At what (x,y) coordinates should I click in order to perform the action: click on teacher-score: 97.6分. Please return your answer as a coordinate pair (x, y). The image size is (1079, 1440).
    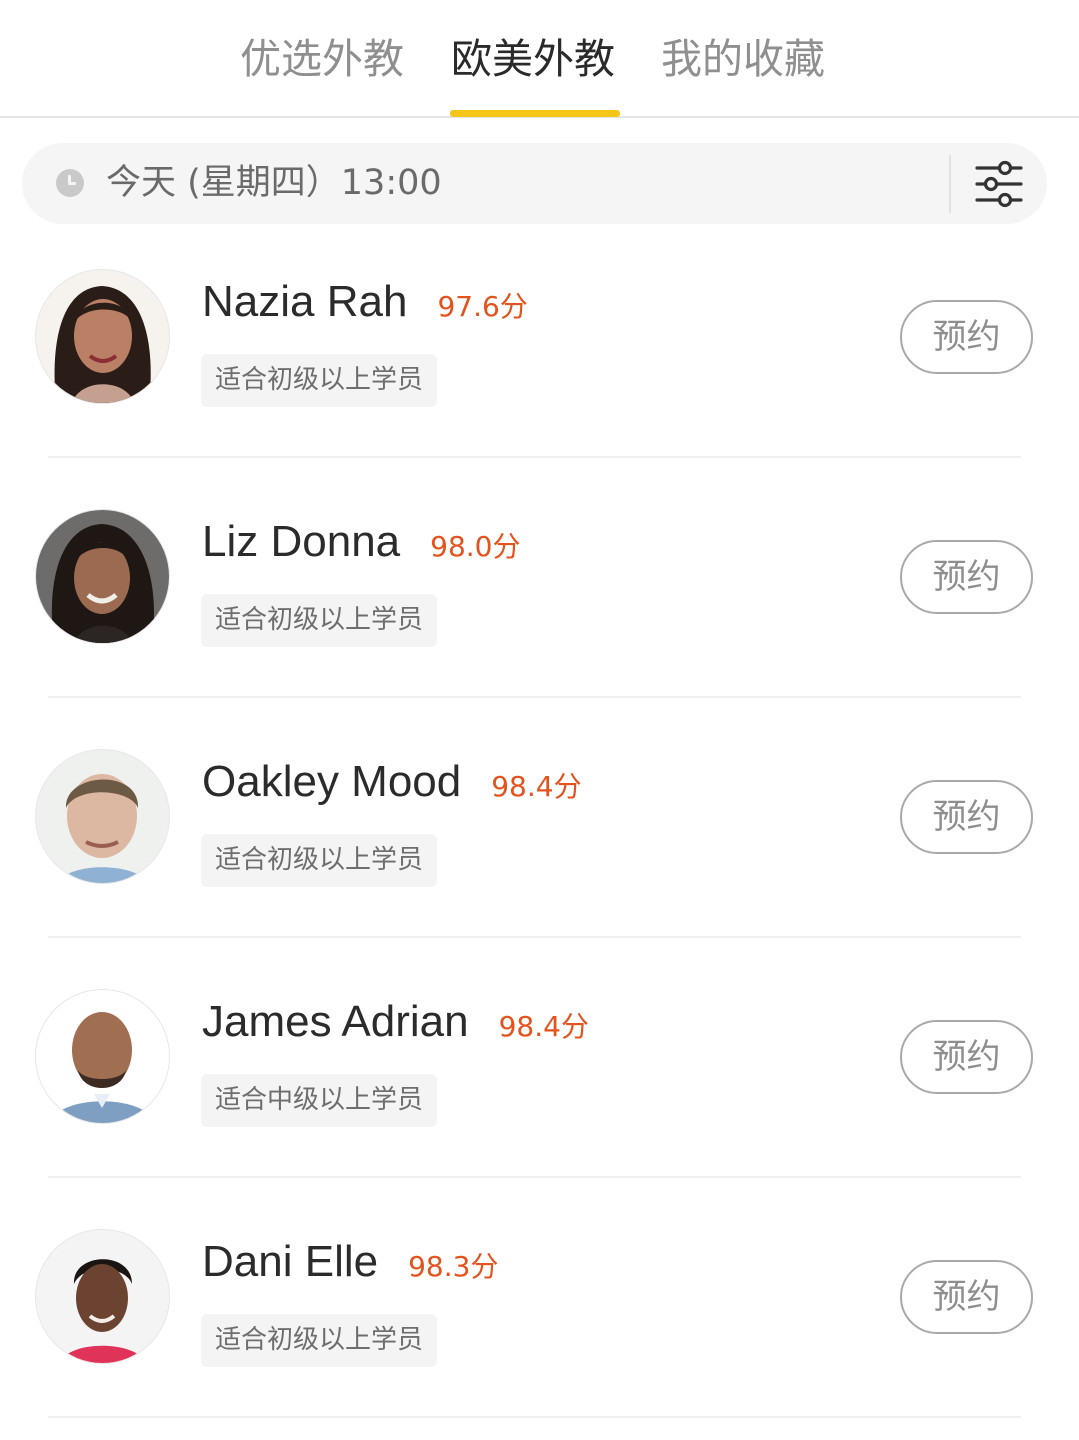
    Looking at the image, I should click on (482, 306).